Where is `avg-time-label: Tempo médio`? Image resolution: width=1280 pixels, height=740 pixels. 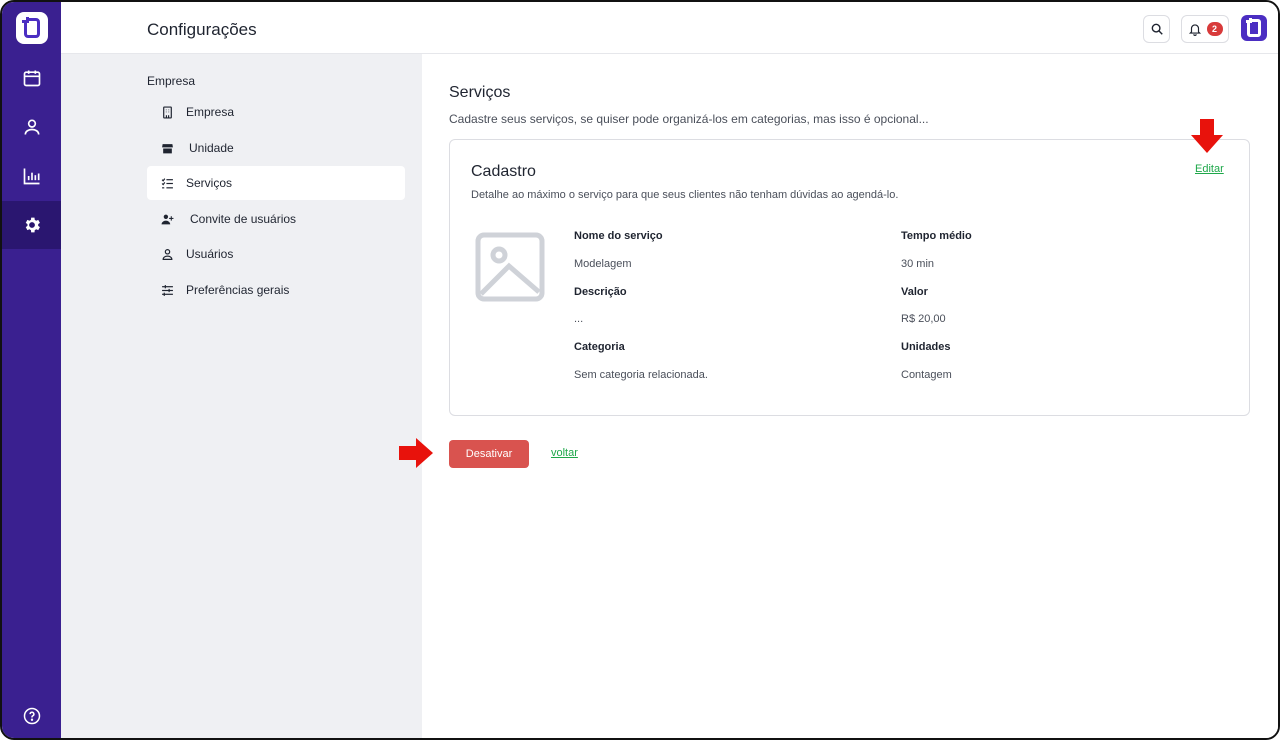 avg-time-label: Tempo médio is located at coordinates (936, 236).